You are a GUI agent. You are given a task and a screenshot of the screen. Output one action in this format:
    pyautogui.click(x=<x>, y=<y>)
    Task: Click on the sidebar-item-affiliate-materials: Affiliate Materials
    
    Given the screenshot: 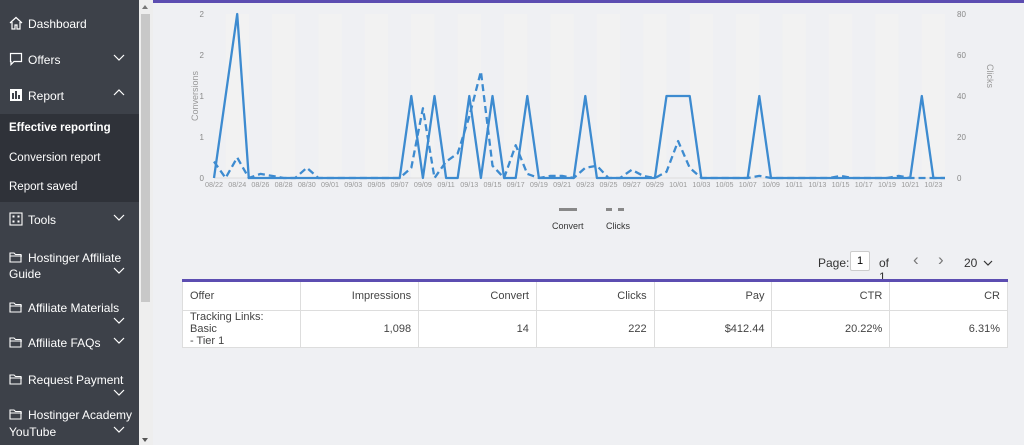 What is the action you would take?
    pyautogui.click(x=69, y=315)
    